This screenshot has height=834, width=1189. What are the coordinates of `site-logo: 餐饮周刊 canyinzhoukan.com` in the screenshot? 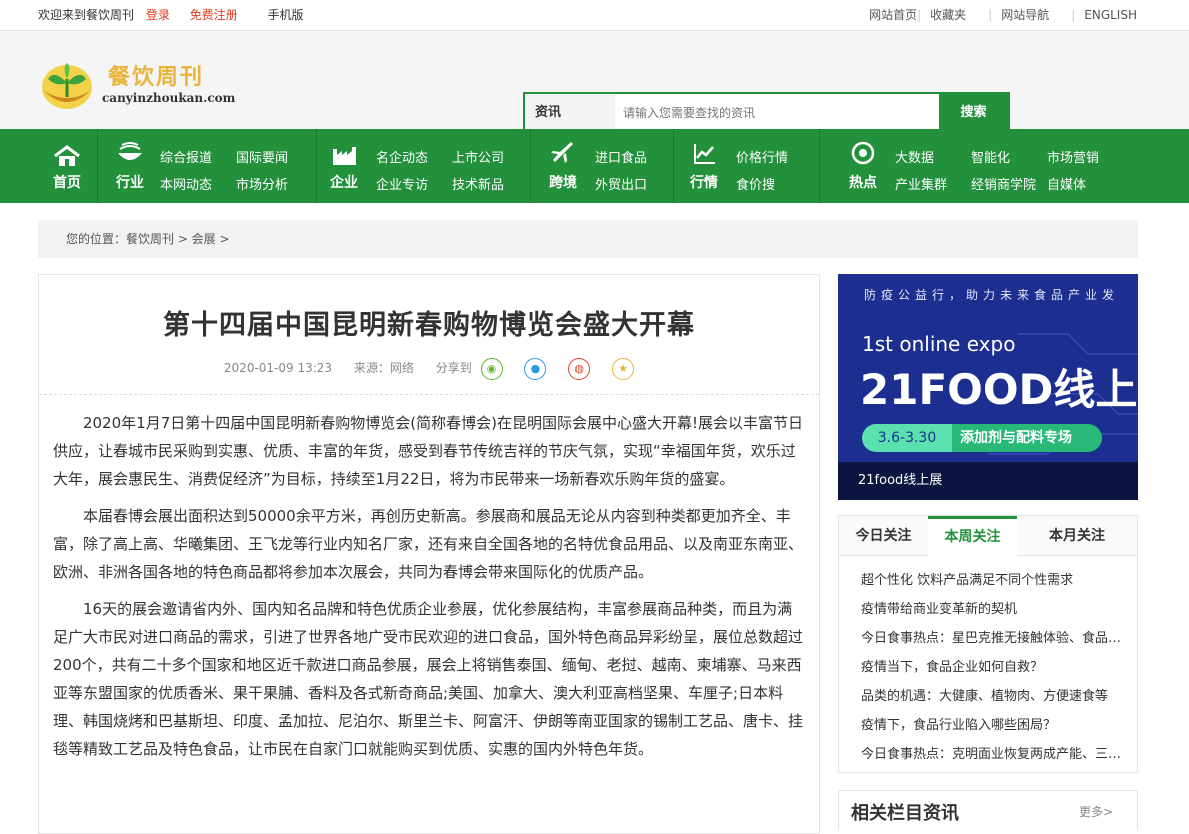 It's located at (137, 85).